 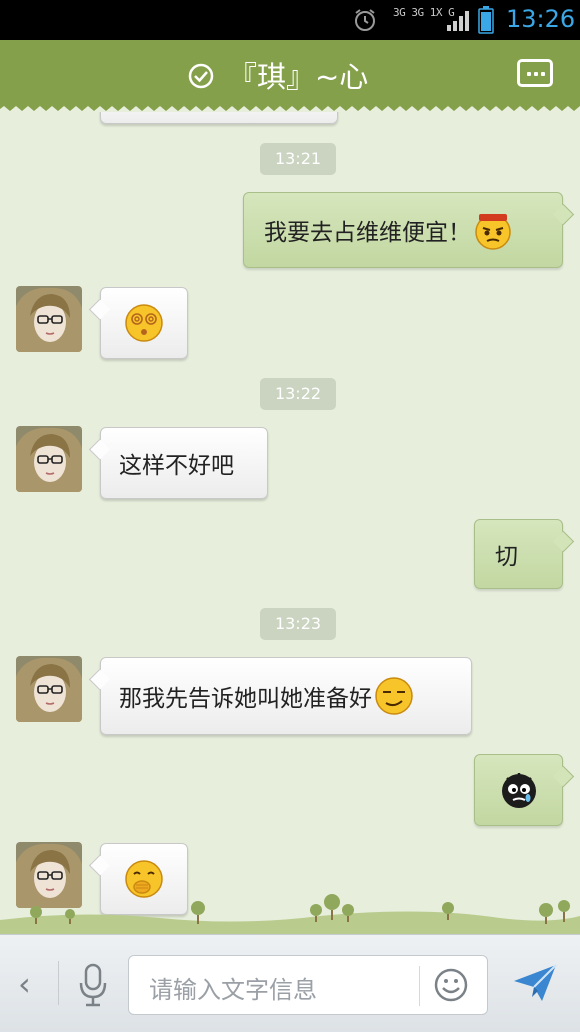 What do you see at coordinates (506, 557) in the screenshot?
I see `message-text: 切` at bounding box center [506, 557].